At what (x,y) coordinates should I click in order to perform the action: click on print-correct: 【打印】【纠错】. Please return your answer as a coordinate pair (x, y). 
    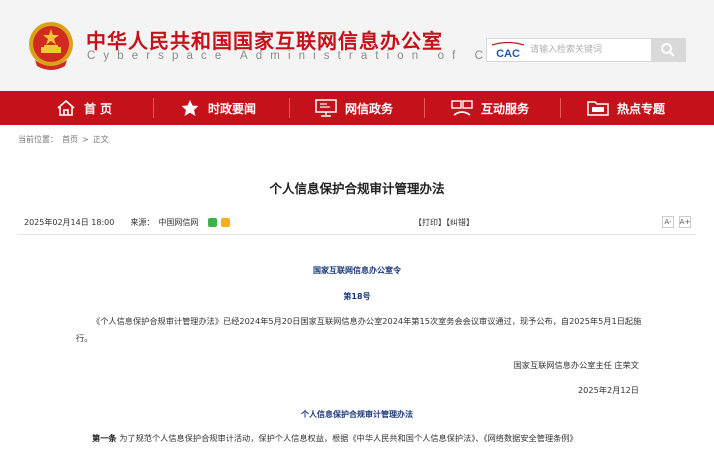
    Looking at the image, I should click on (444, 222).